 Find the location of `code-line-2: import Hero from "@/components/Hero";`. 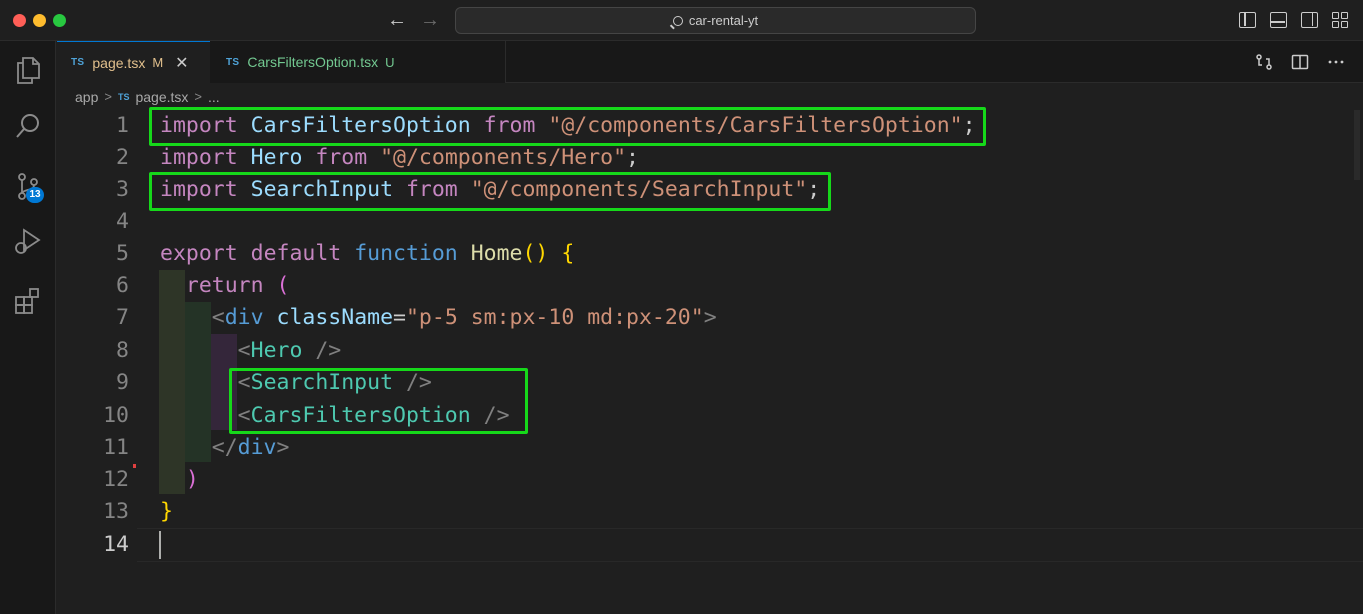

code-line-2: import Hero from "@/components/Hero"; is located at coordinates (399, 157).